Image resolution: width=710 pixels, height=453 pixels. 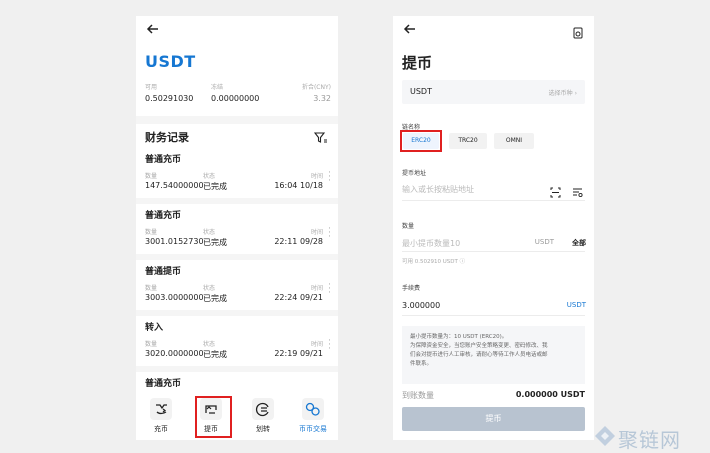 I want to click on deposit-icon, so click(x=161, y=409).